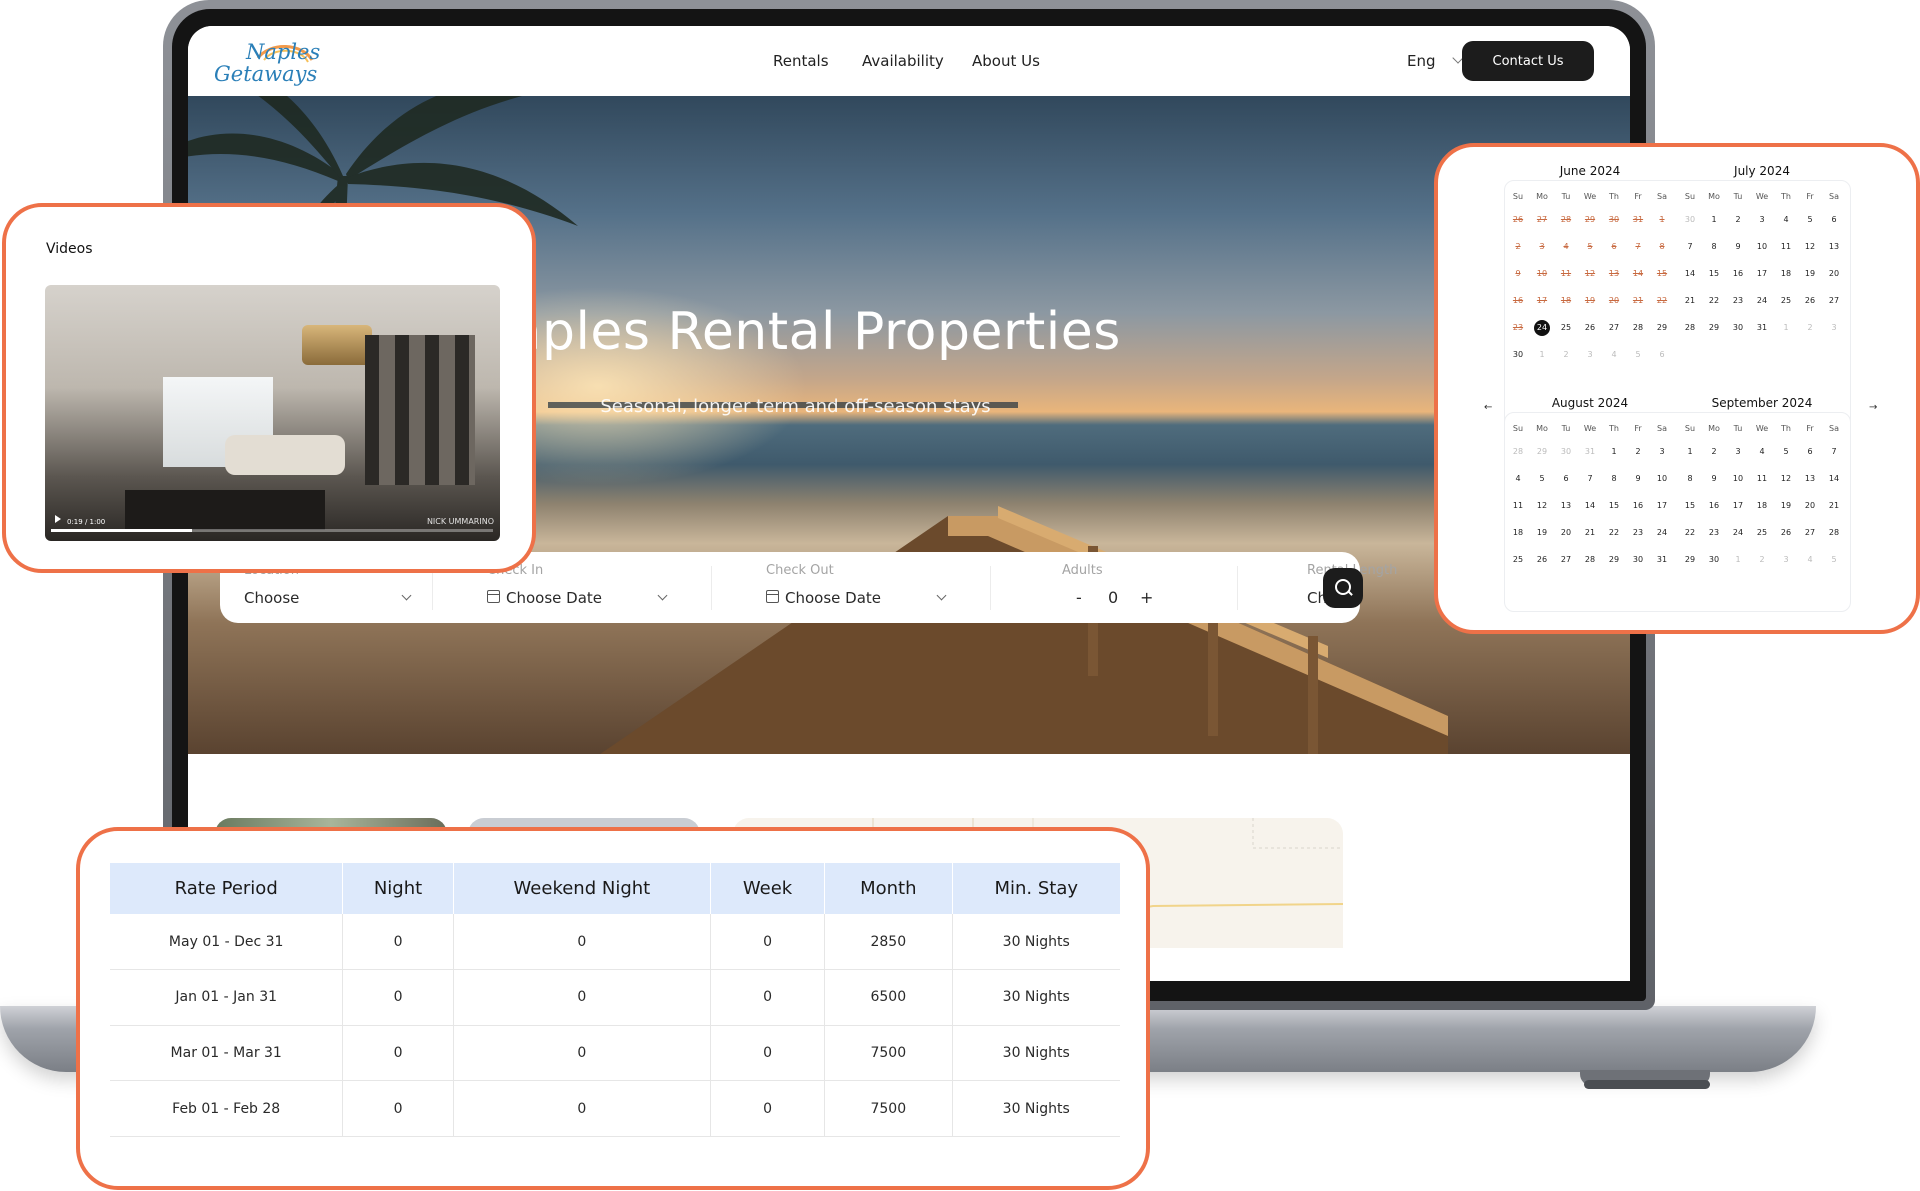  Describe the element at coordinates (1614, 506) in the screenshot. I see `calendar-day: 15` at that location.